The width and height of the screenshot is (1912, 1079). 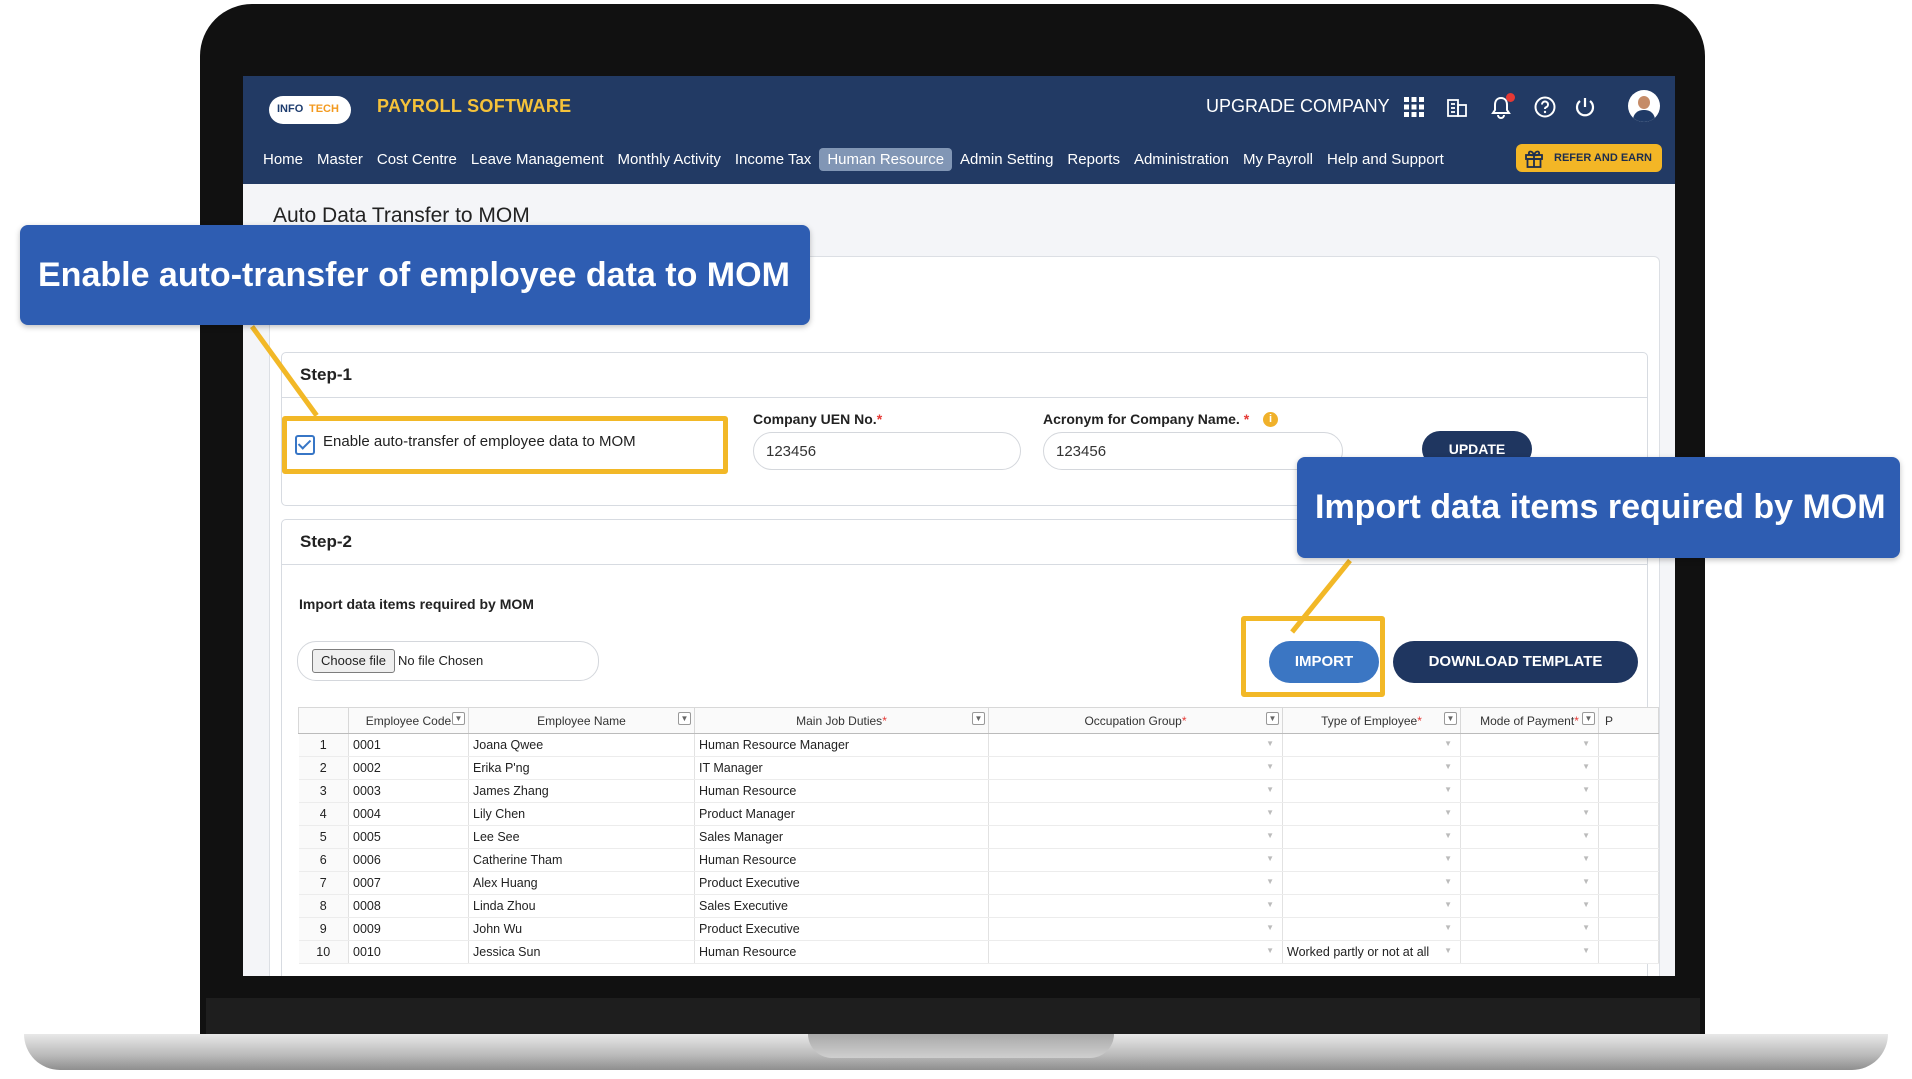 What do you see at coordinates (978, 837) in the screenshot?
I see `table-row: 5 0005 Lee See Sales Manager ▼ ▼ ▼` at bounding box center [978, 837].